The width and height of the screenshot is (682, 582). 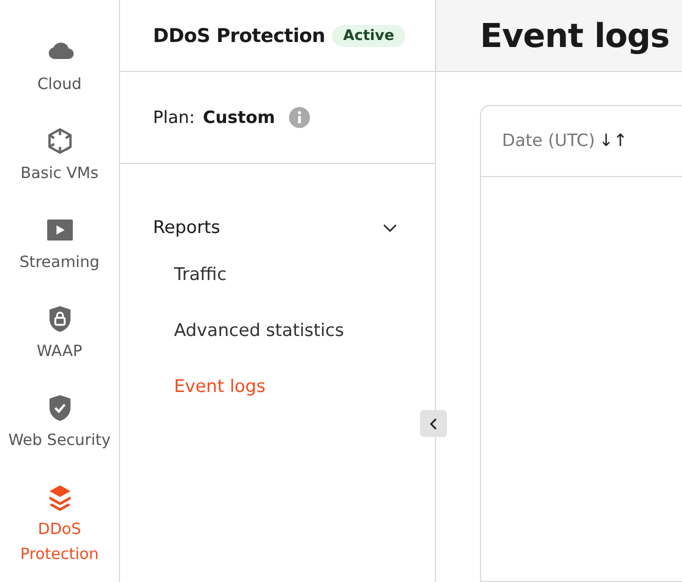 I want to click on nav-label: Web Security, so click(x=59, y=440).